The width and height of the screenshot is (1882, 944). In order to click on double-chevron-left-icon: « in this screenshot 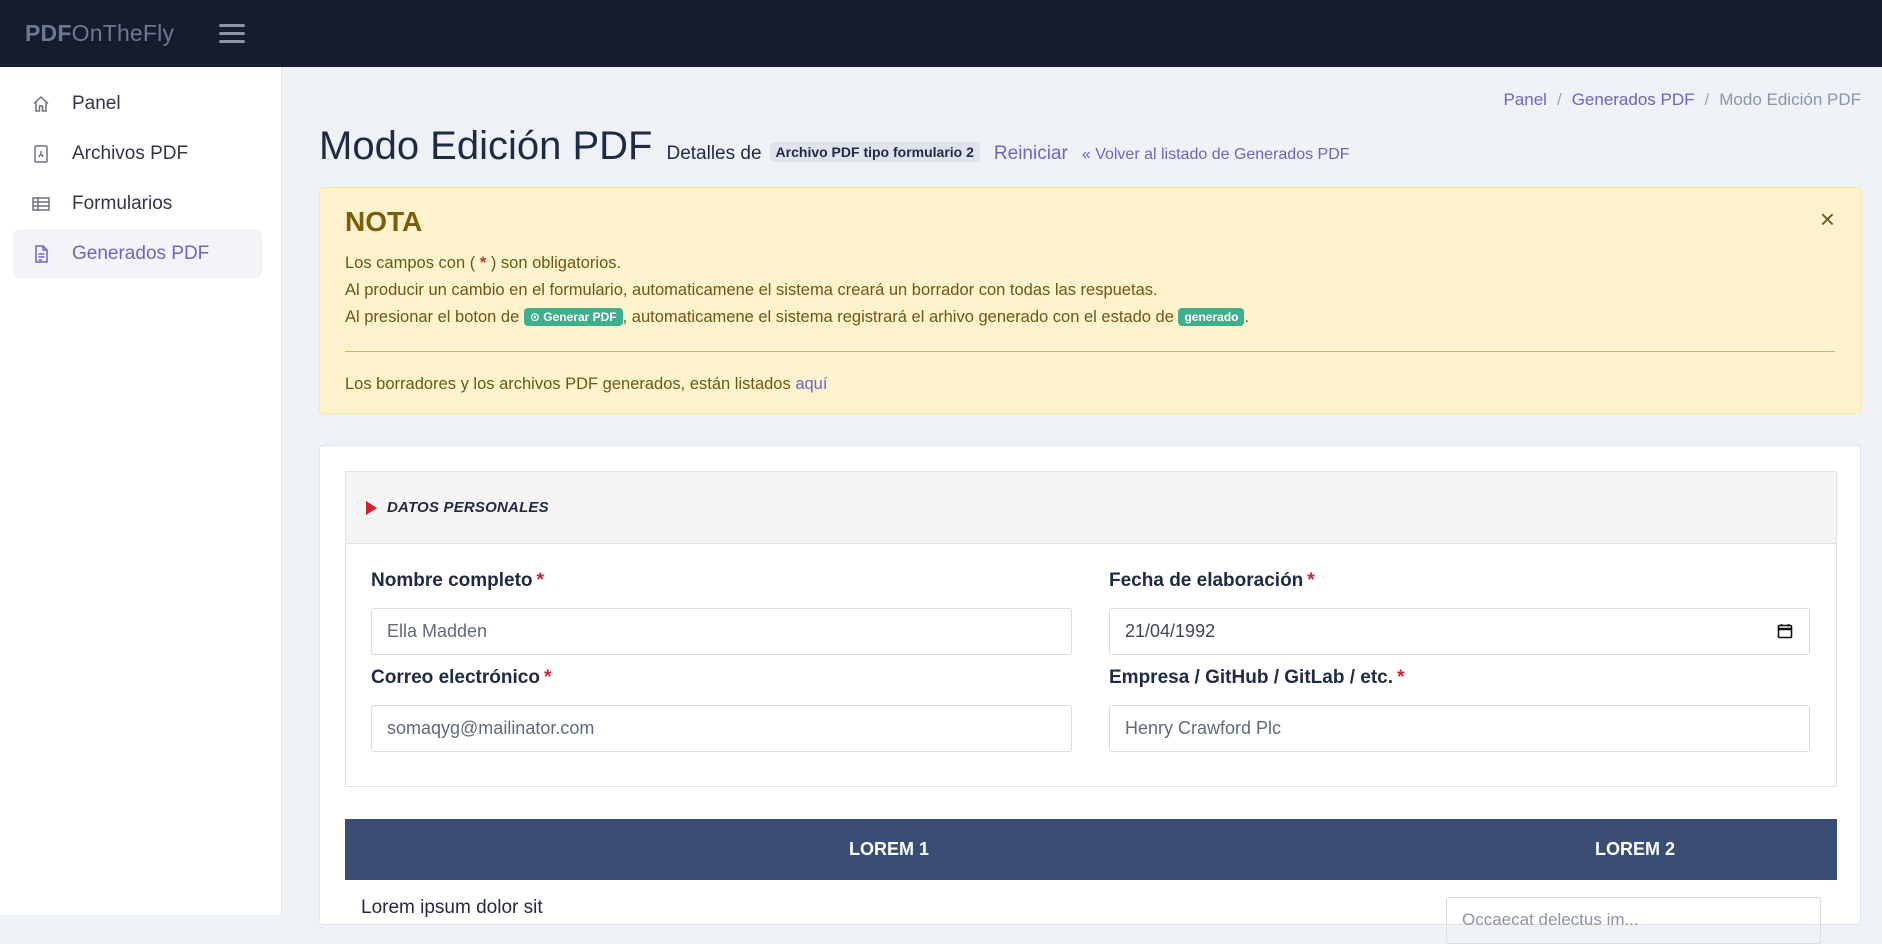, I will do `click(1086, 154)`.